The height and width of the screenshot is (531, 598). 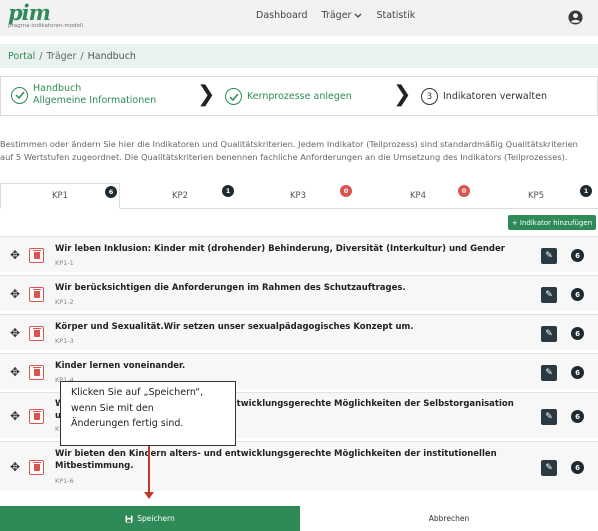 I want to click on wizard-step-indikatoren-label: Indikatoren verwalten, so click(x=495, y=96).